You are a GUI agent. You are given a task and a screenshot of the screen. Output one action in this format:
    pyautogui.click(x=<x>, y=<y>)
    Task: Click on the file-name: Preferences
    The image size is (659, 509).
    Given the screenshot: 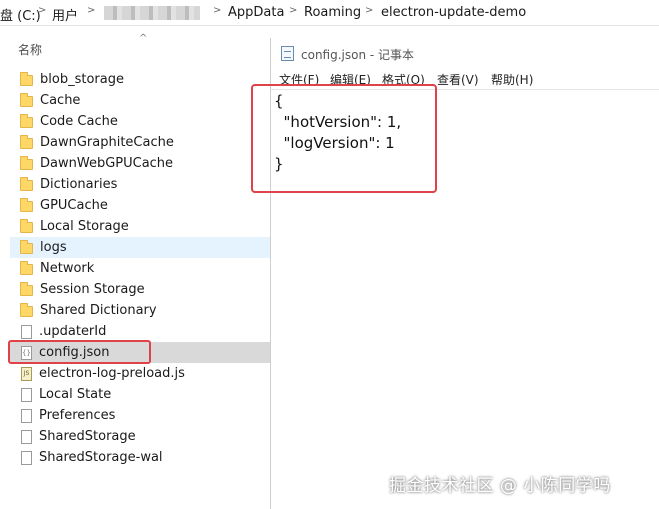 What is the action you would take?
    pyautogui.click(x=77, y=415)
    